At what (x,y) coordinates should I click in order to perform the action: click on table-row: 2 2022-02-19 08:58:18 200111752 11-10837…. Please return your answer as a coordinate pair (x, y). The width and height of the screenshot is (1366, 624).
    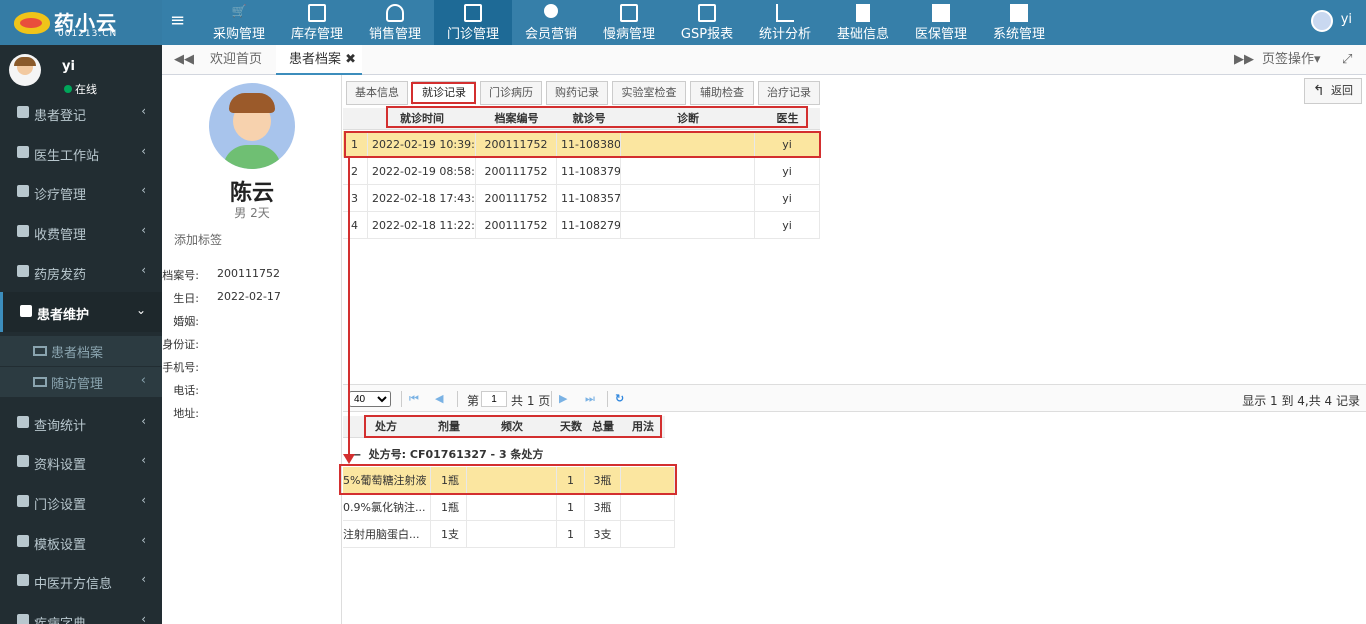
    Looking at the image, I should click on (581, 171).